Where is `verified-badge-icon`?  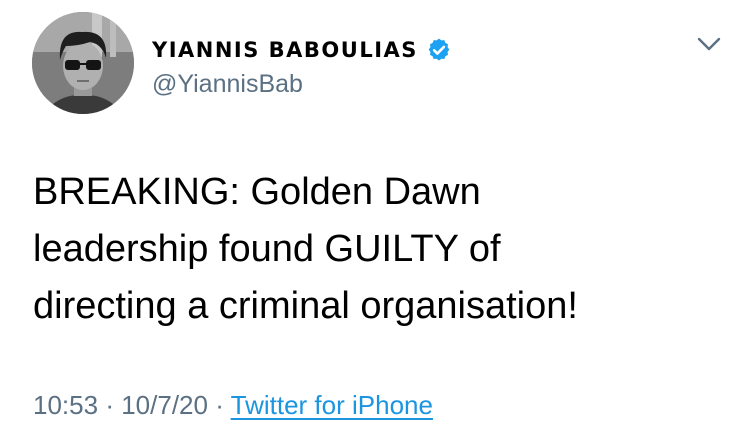 verified-badge-icon is located at coordinates (439, 50).